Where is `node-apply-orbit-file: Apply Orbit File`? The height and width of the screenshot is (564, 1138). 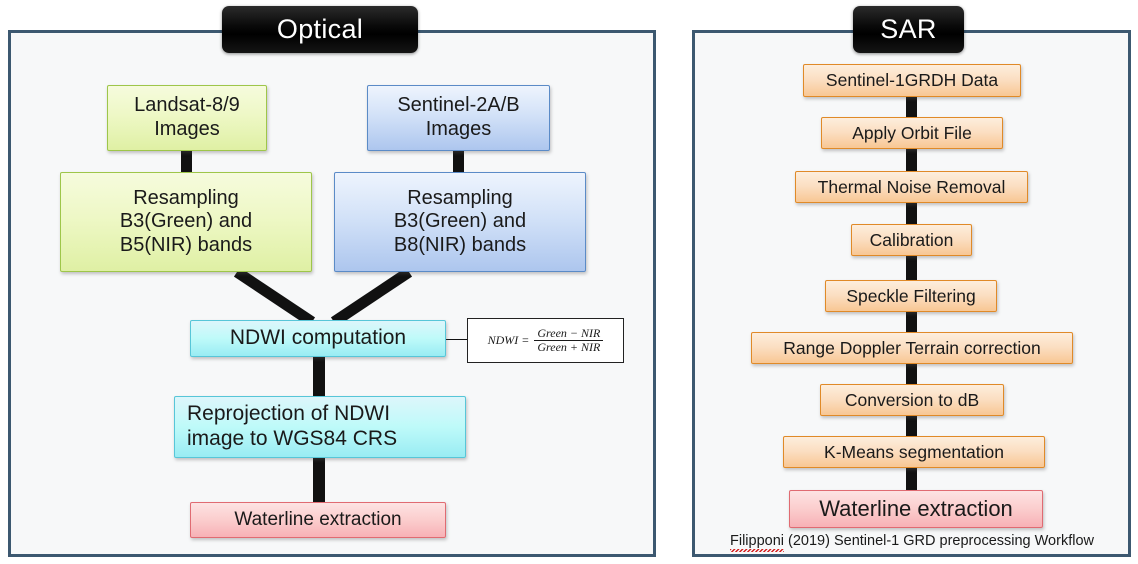
node-apply-orbit-file: Apply Orbit File is located at coordinates (912, 133).